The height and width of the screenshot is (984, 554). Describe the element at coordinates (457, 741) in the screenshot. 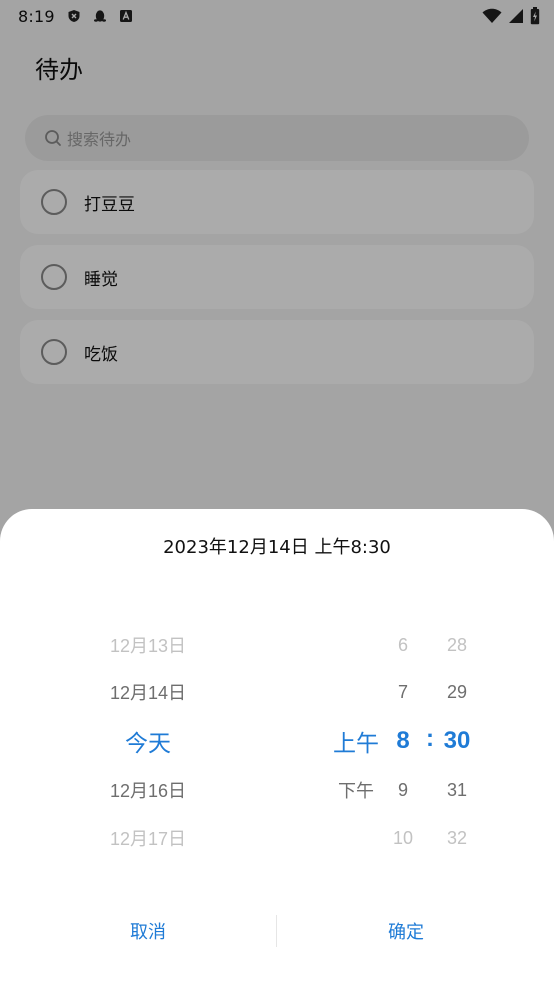

I see `minute-wheel-selected: 30` at that location.